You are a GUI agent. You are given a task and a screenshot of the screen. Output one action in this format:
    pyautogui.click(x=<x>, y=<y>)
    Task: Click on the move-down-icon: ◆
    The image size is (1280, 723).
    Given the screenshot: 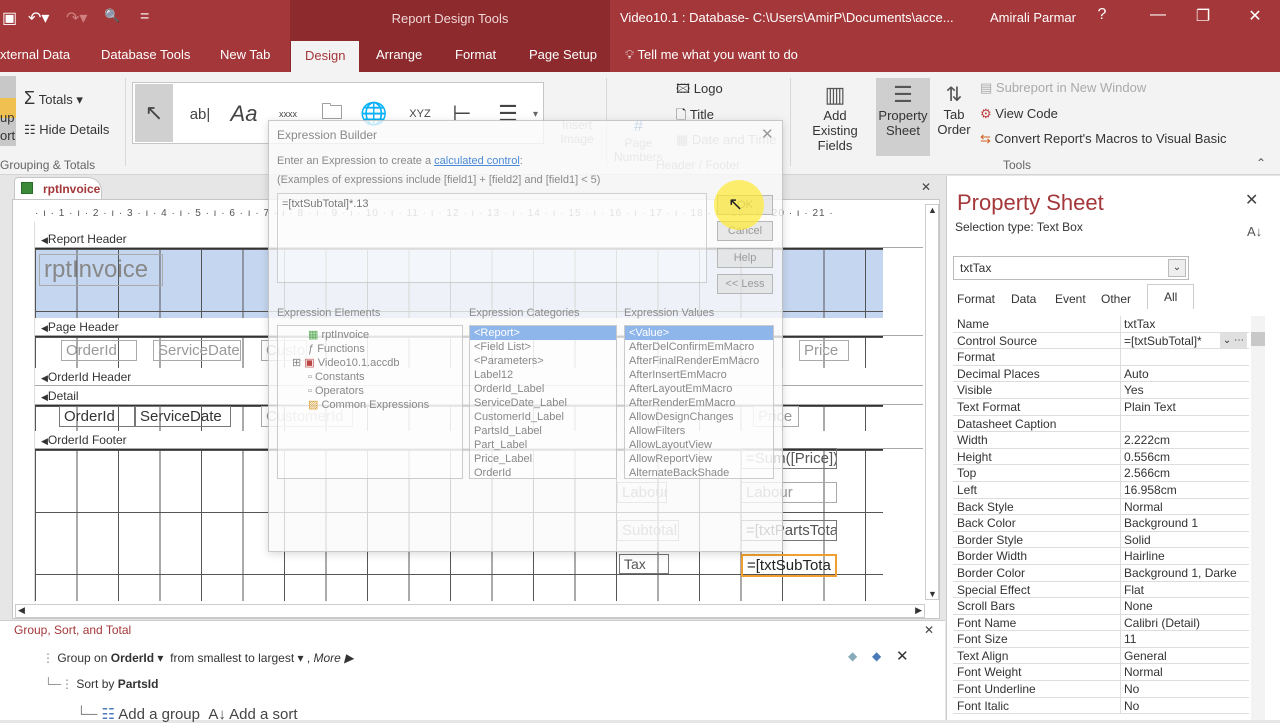 What is the action you would take?
    pyautogui.click(x=876, y=656)
    